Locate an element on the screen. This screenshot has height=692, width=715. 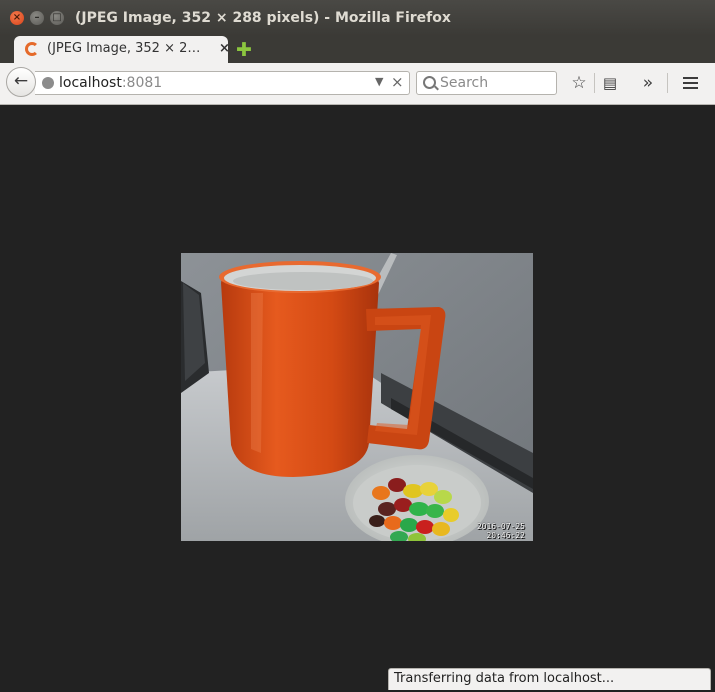
bookmark-star-button: ☆ is located at coordinates (579, 83).